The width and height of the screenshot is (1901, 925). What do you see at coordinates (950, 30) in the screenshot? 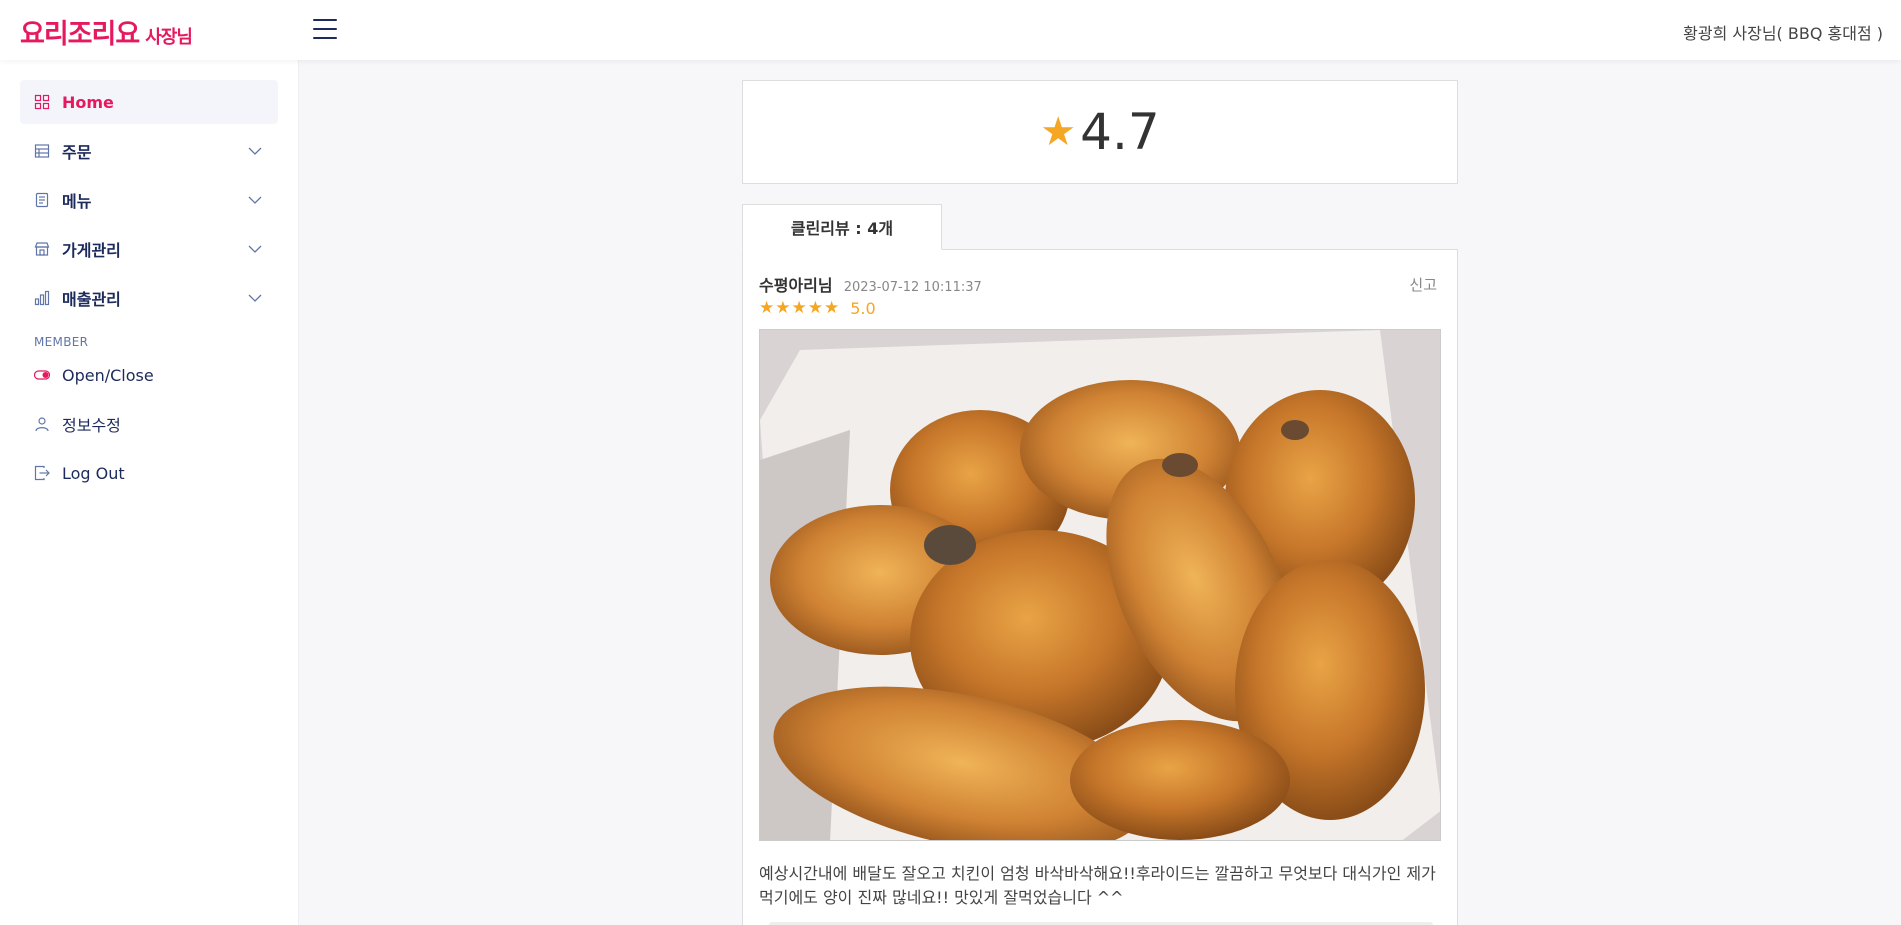
I see `top-bar: 요리조리요 사장님 황광희 사장님( BBQ 홍대점 )` at bounding box center [950, 30].